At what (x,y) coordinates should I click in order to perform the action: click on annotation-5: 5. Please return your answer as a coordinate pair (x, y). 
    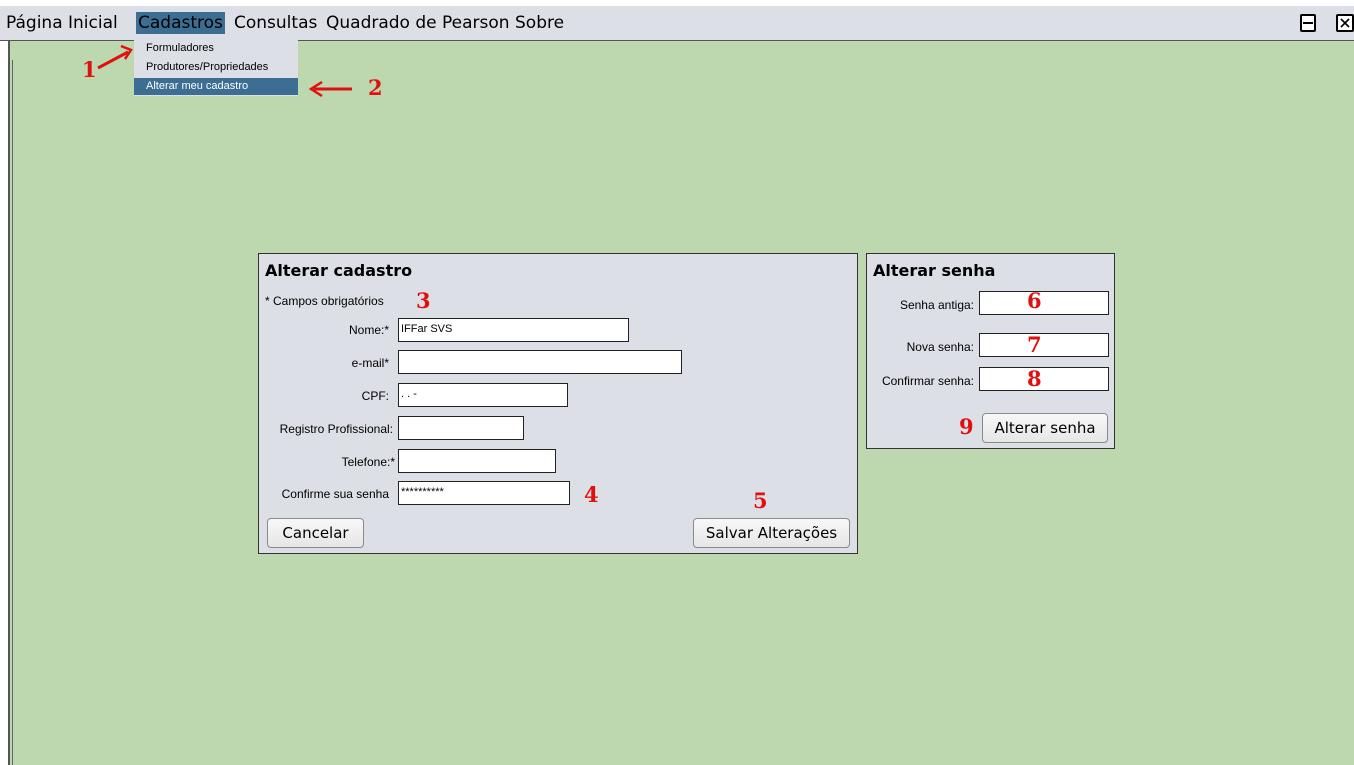
    Looking at the image, I should click on (760, 500).